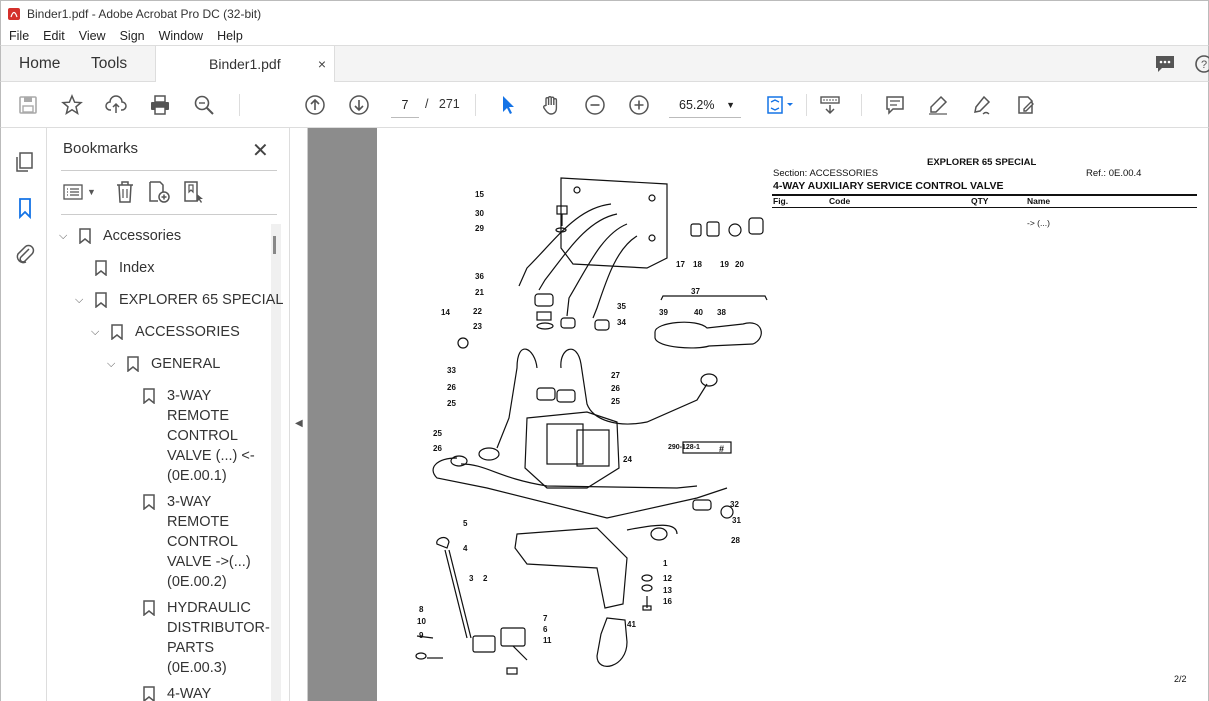 Image resolution: width=1209 pixels, height=701 pixels. What do you see at coordinates (451, 387) in the screenshot?
I see `callout-label: 26` at bounding box center [451, 387].